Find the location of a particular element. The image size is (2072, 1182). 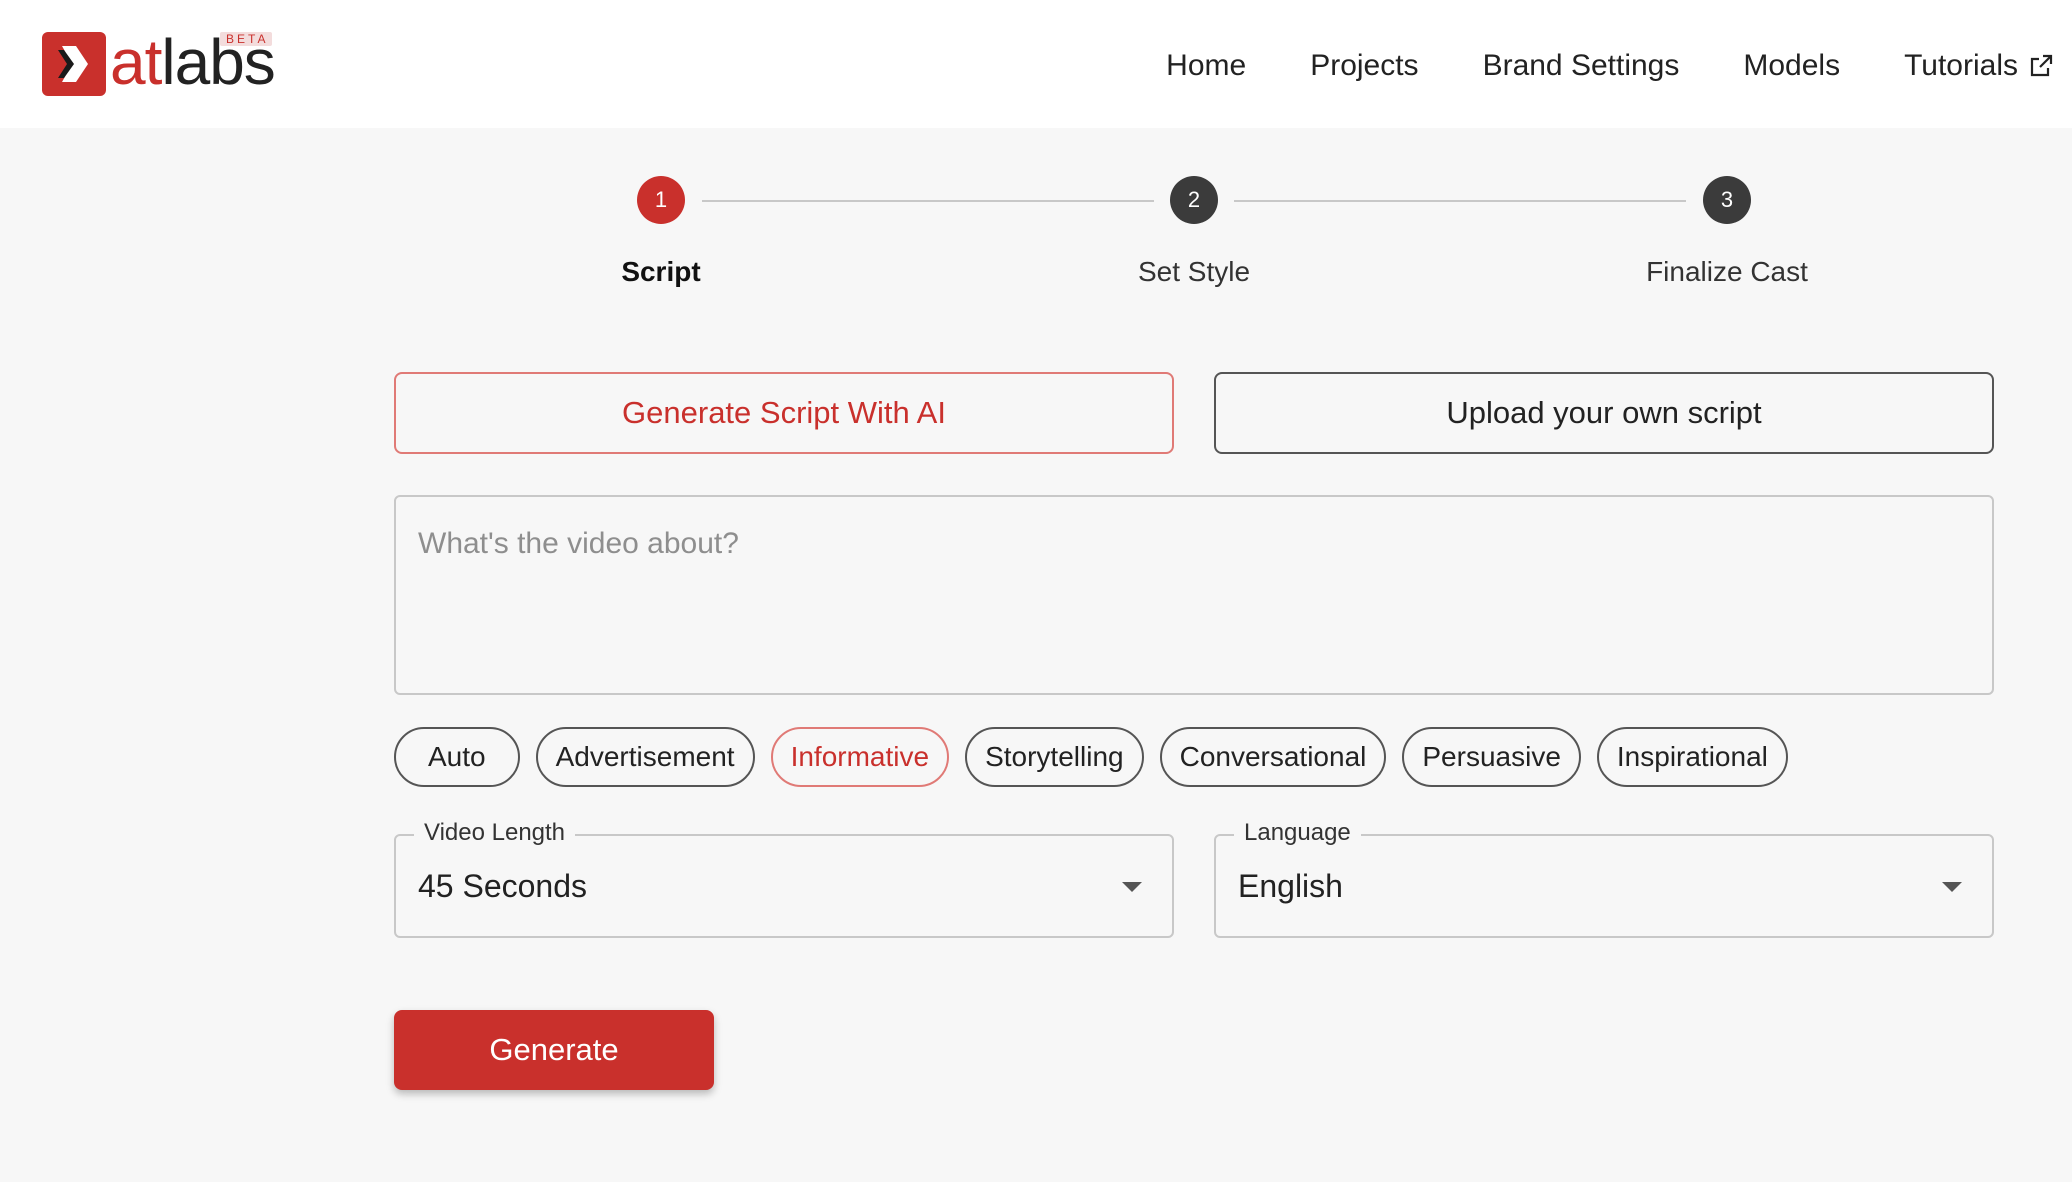

tone-chip-inspirational: Inspirational is located at coordinates (1692, 757).